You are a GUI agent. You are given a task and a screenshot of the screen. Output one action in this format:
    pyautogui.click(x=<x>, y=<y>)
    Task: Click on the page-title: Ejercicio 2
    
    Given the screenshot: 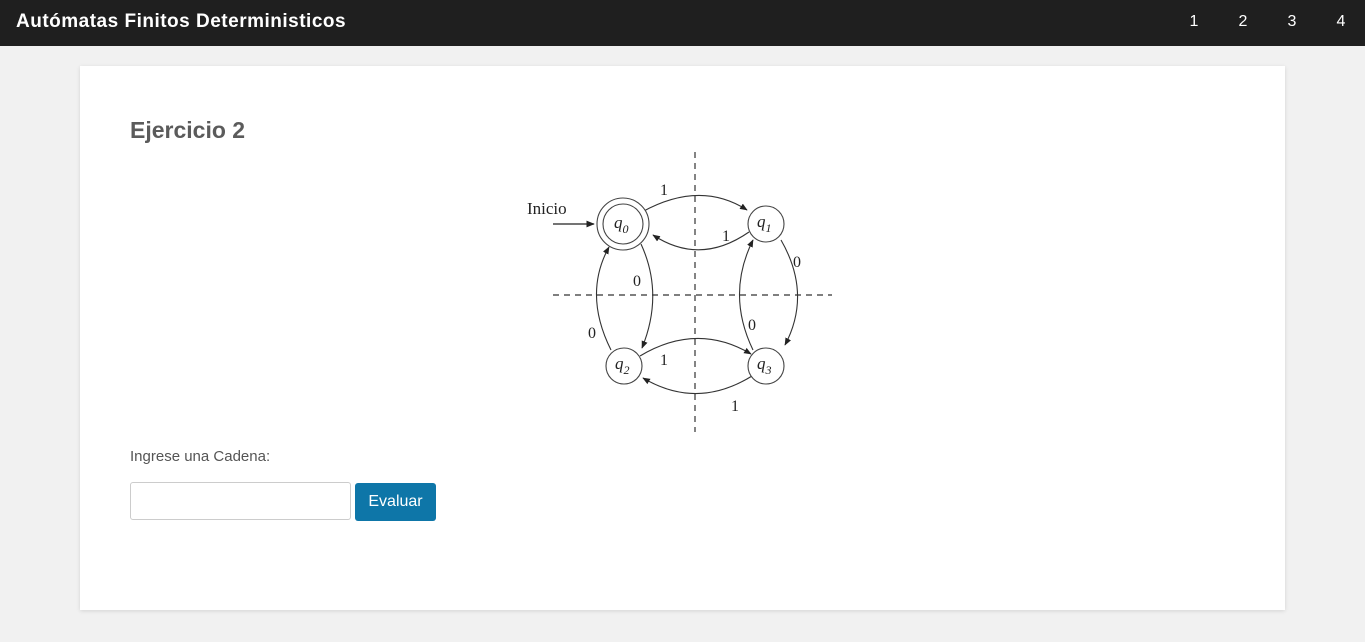 What is the action you would take?
    pyautogui.click(x=188, y=130)
    